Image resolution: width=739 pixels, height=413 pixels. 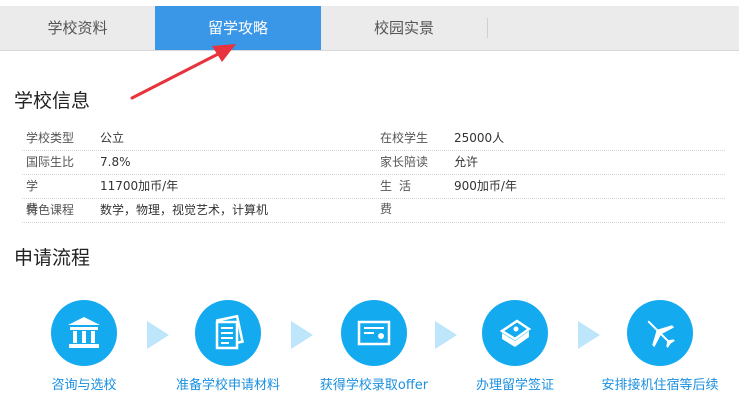 I want to click on step-label: 办理留学签证, so click(x=514, y=385).